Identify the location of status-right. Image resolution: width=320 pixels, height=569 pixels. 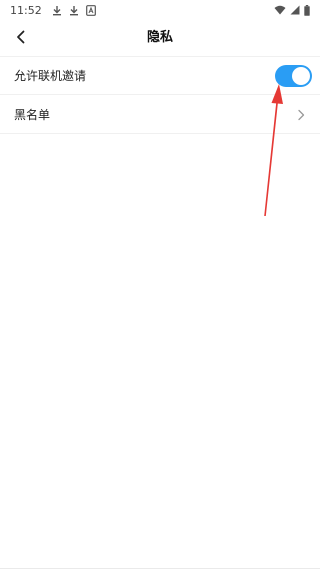
(292, 10).